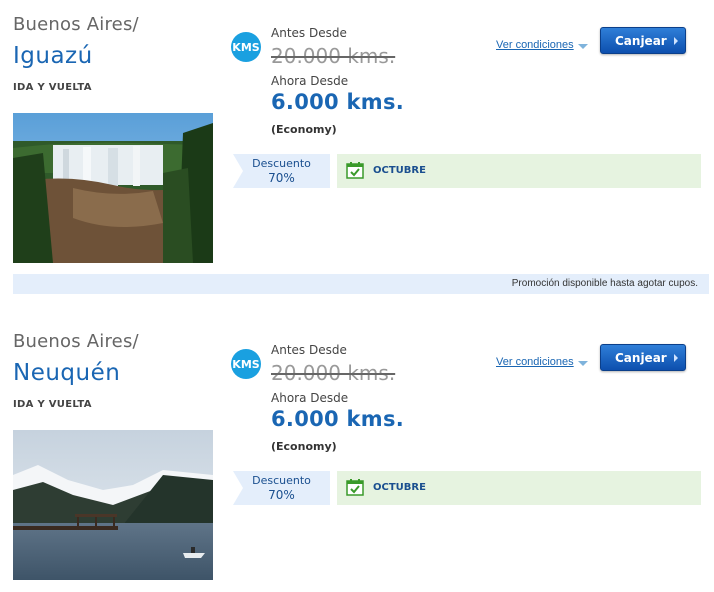  Describe the element at coordinates (113, 188) in the screenshot. I see `destination-photo-waterfall` at that location.